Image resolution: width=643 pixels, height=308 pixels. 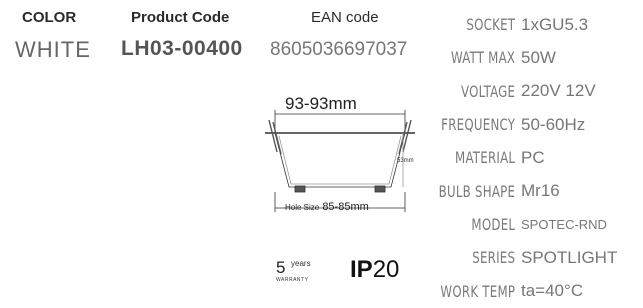 What do you see at coordinates (538, 57) in the screenshot?
I see `spec-value: 50W` at bounding box center [538, 57].